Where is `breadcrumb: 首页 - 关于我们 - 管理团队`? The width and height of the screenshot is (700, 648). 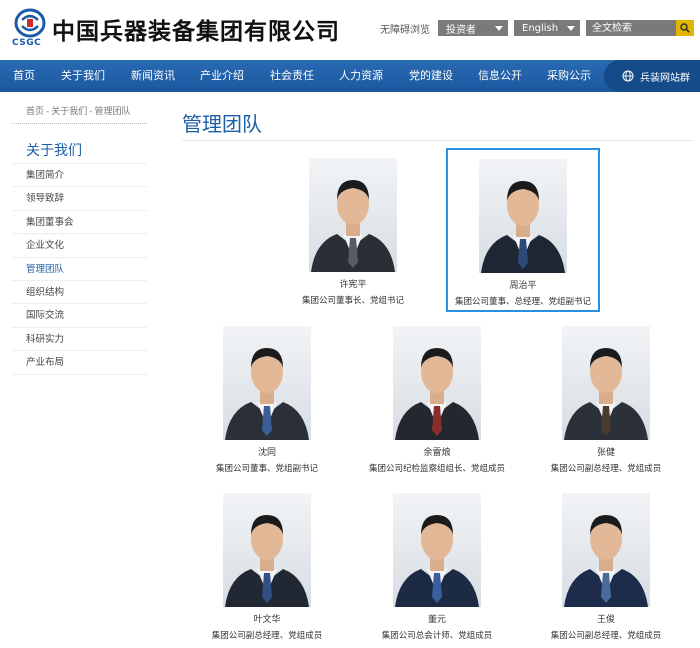
breadcrumb: 首页 - 关于我们 - 管理团队 is located at coordinates (78, 110).